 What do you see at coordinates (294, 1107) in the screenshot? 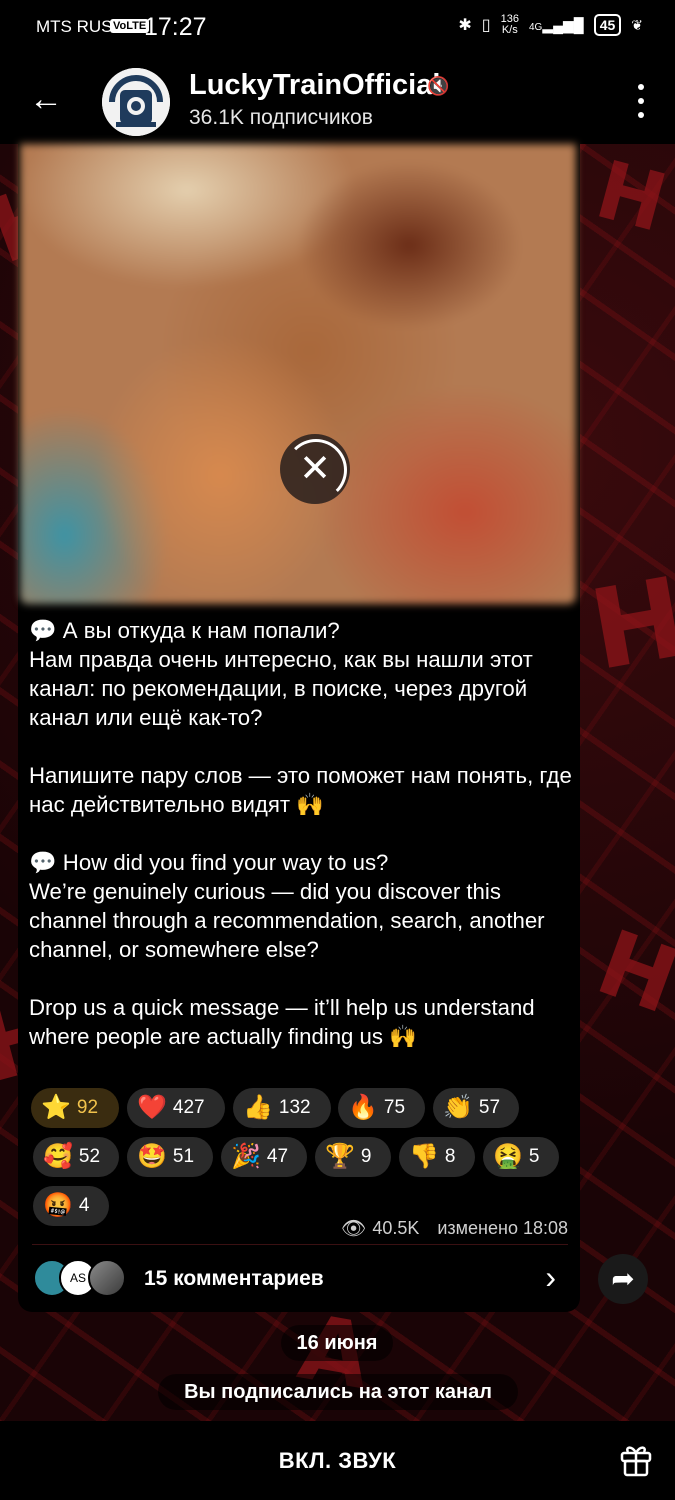
I see `reaction-count: 132` at bounding box center [294, 1107].